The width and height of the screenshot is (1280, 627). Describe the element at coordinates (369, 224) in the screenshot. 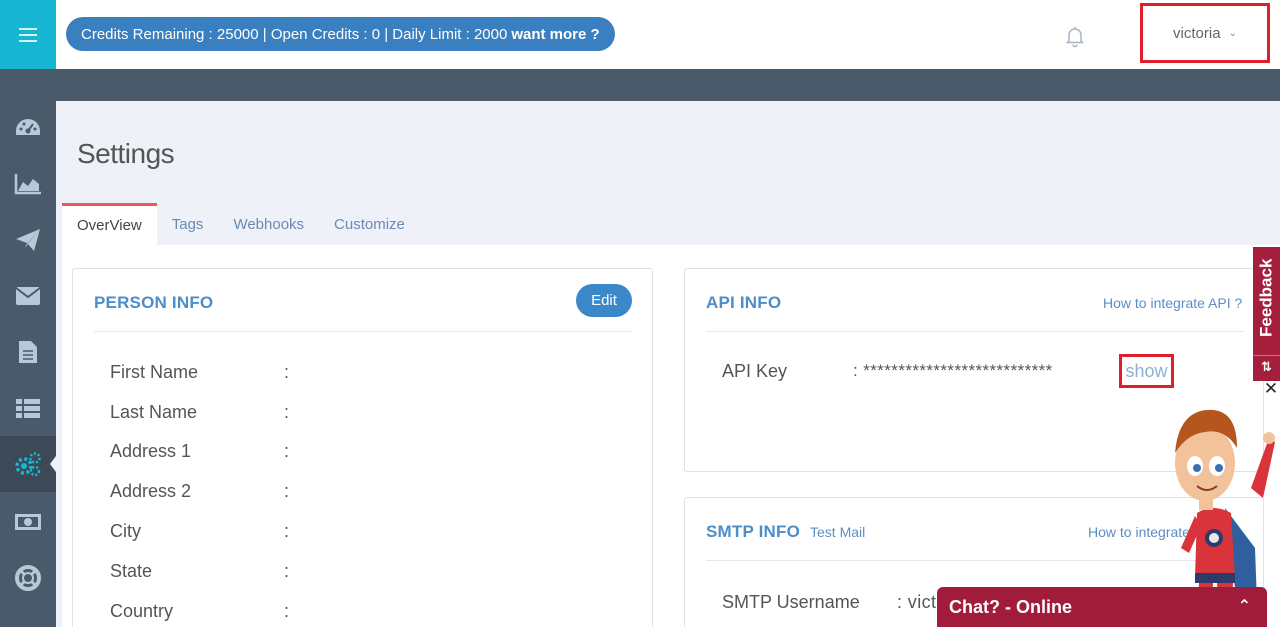

I see `tab-customize: Customize` at that location.